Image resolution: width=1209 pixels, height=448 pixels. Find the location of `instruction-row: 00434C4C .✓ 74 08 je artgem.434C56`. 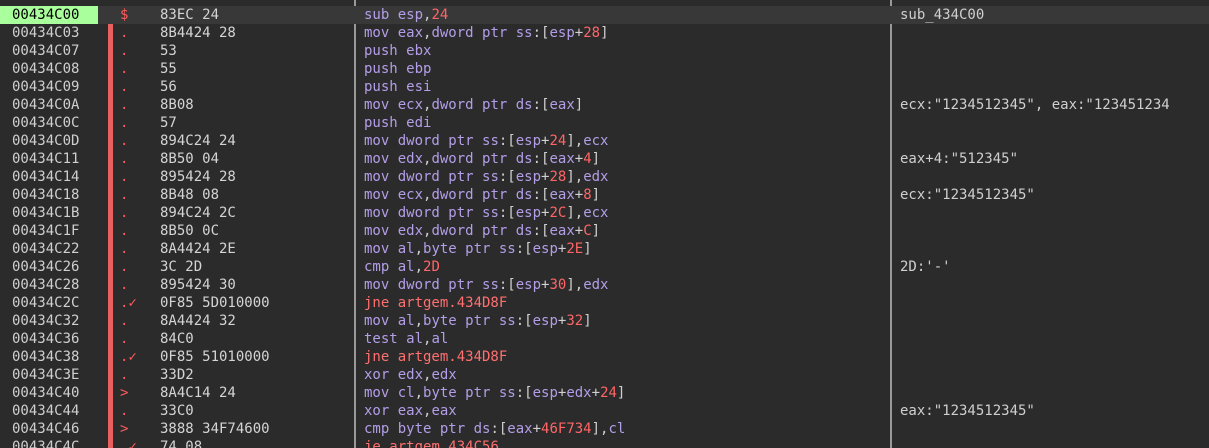

instruction-row: 00434C4C .✓ 74 08 je artgem.434C56 is located at coordinates (604, 443).